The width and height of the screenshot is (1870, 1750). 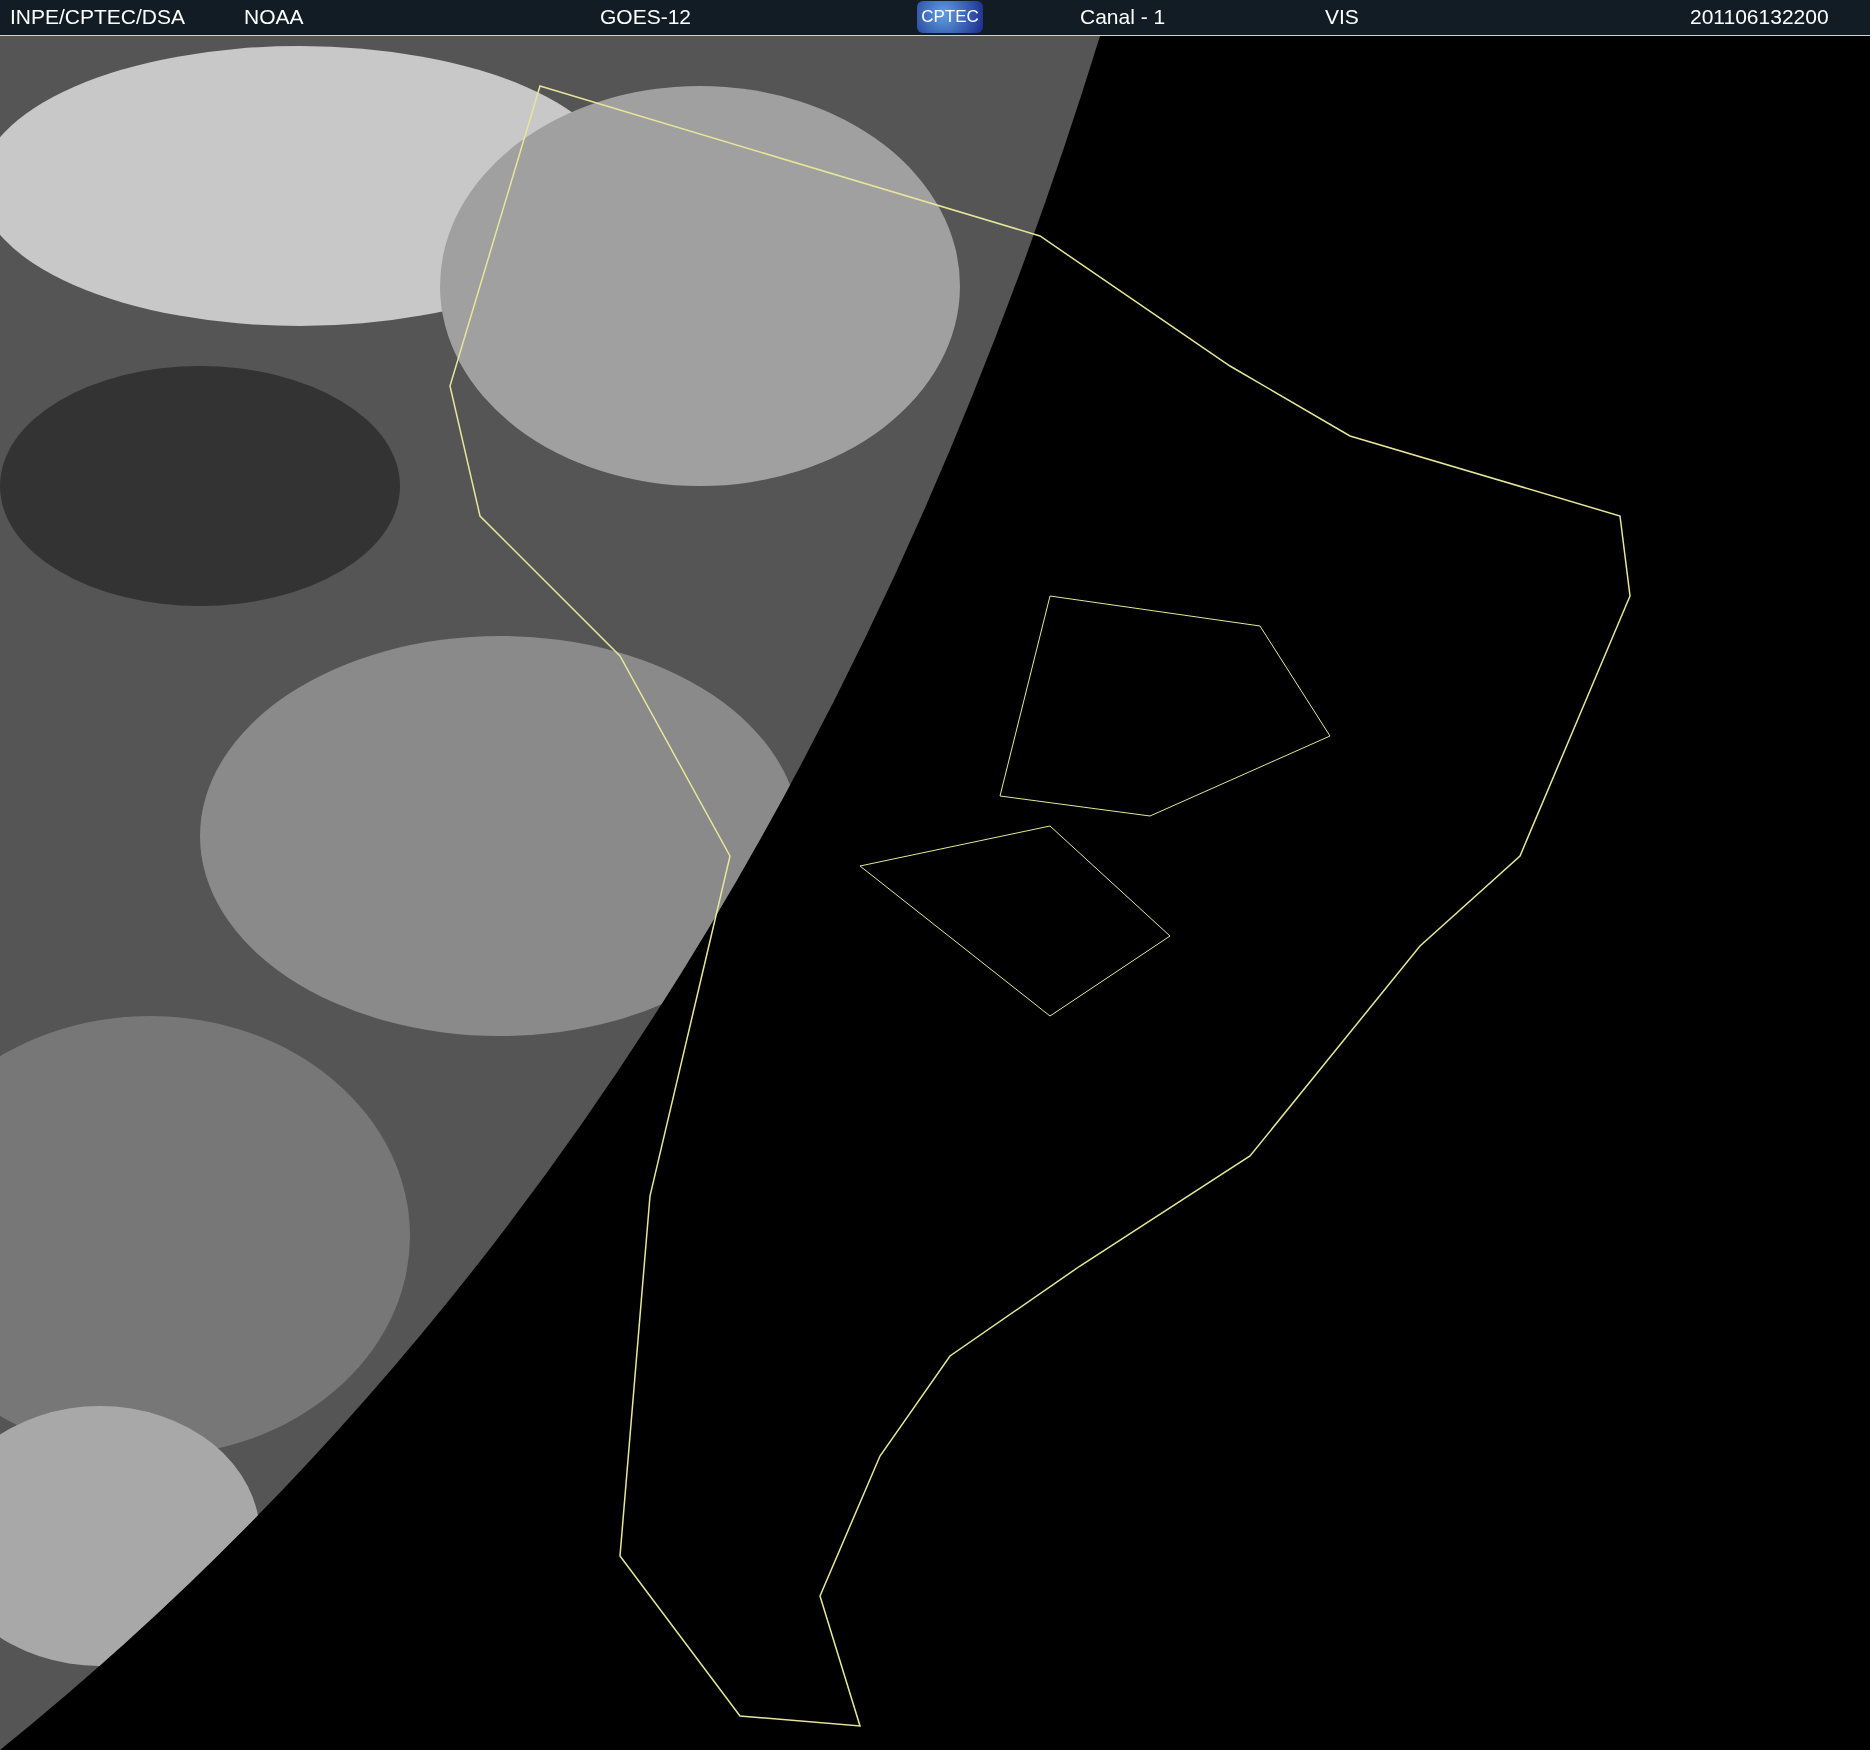 What do you see at coordinates (1759, 17) in the screenshot?
I see `header-label: 201106132200` at bounding box center [1759, 17].